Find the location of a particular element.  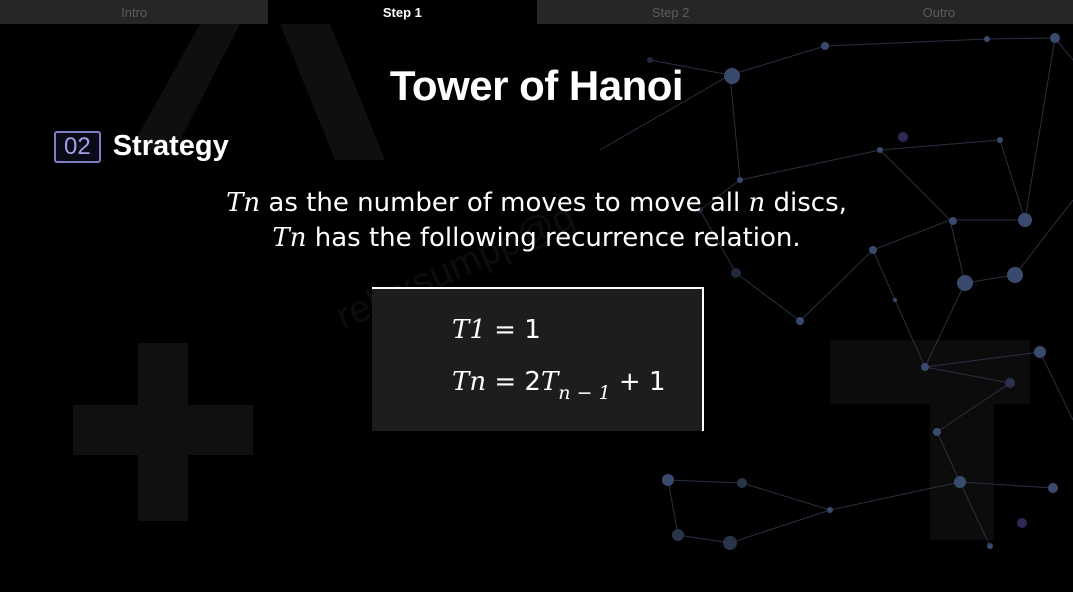

tab-outro: Outro is located at coordinates (938, 12).